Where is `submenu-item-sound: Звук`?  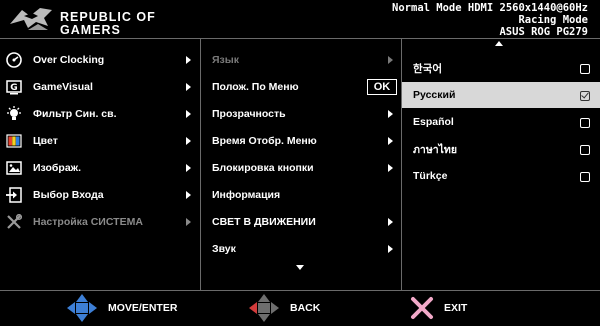 submenu-item-sound: Звук is located at coordinates (301, 249).